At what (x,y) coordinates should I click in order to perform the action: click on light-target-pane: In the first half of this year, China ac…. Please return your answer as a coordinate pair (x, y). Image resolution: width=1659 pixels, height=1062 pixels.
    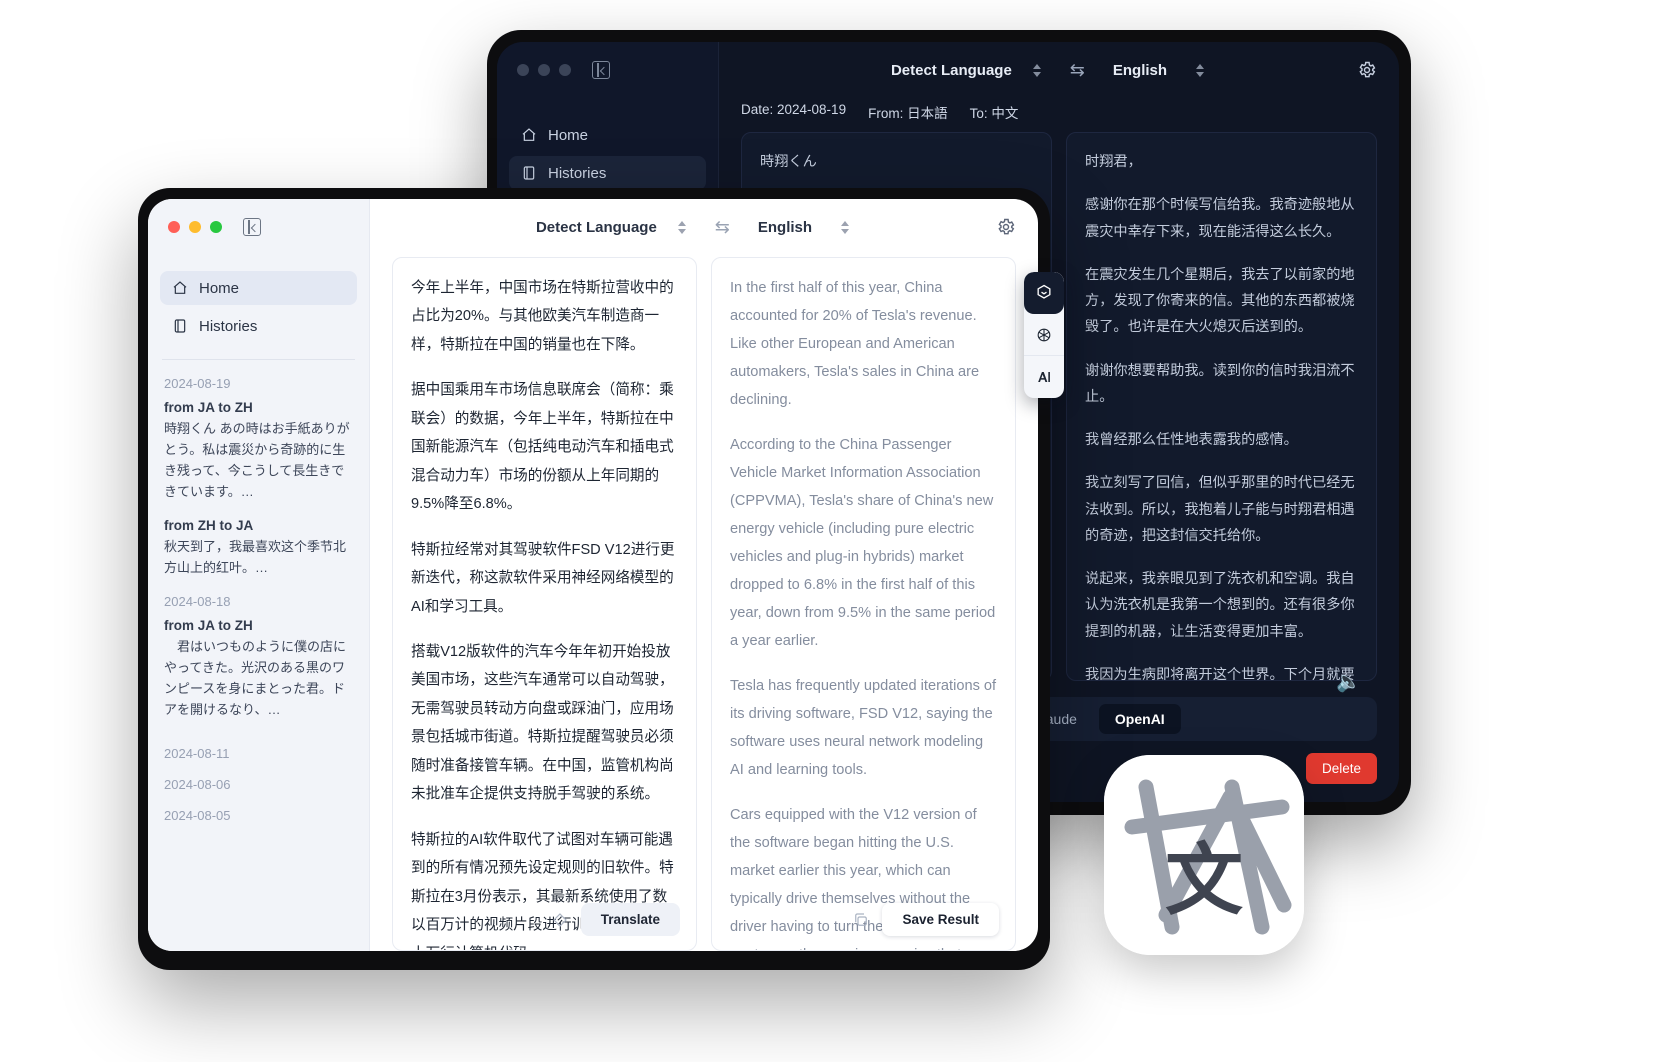
    Looking at the image, I should click on (863, 604).